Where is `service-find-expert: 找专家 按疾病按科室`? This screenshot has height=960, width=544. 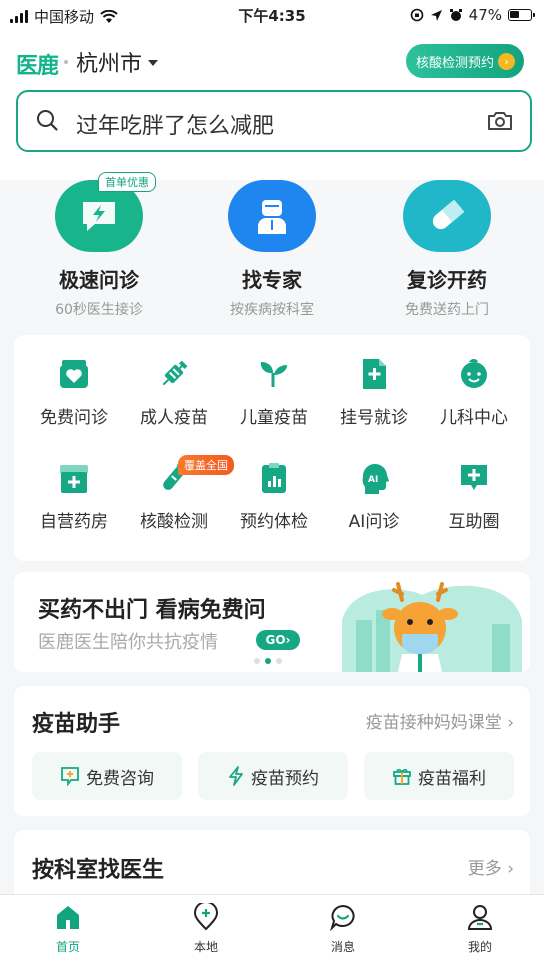
service-find-expert: 找专家 按疾病按科室 is located at coordinates (272, 249).